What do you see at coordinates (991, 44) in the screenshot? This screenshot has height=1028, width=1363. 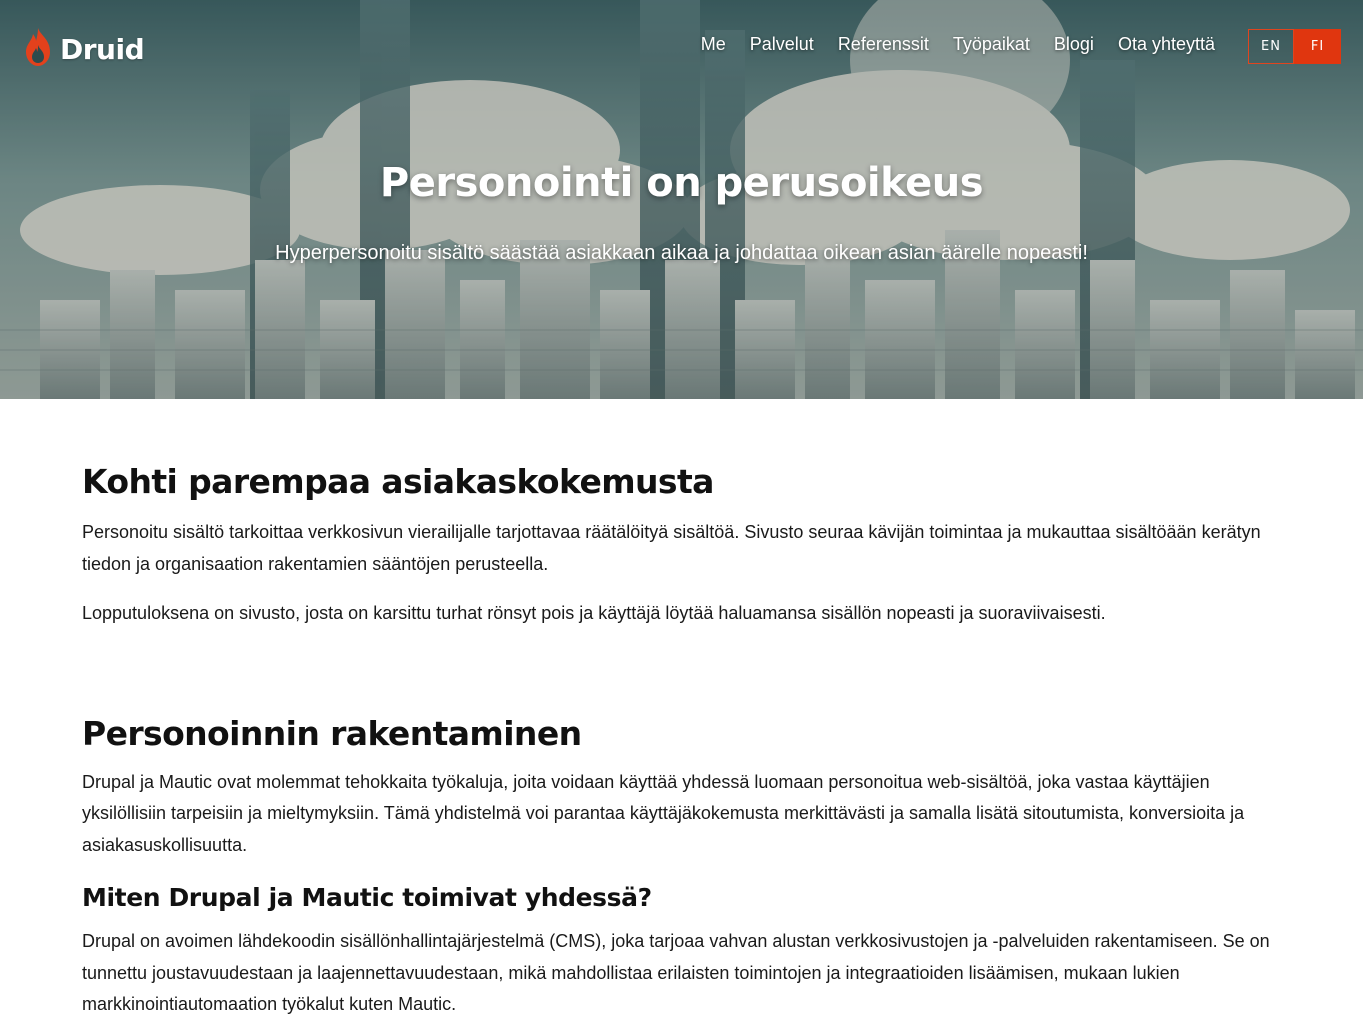 I see `nav-item-tyopaikat: Työpaikat` at bounding box center [991, 44].